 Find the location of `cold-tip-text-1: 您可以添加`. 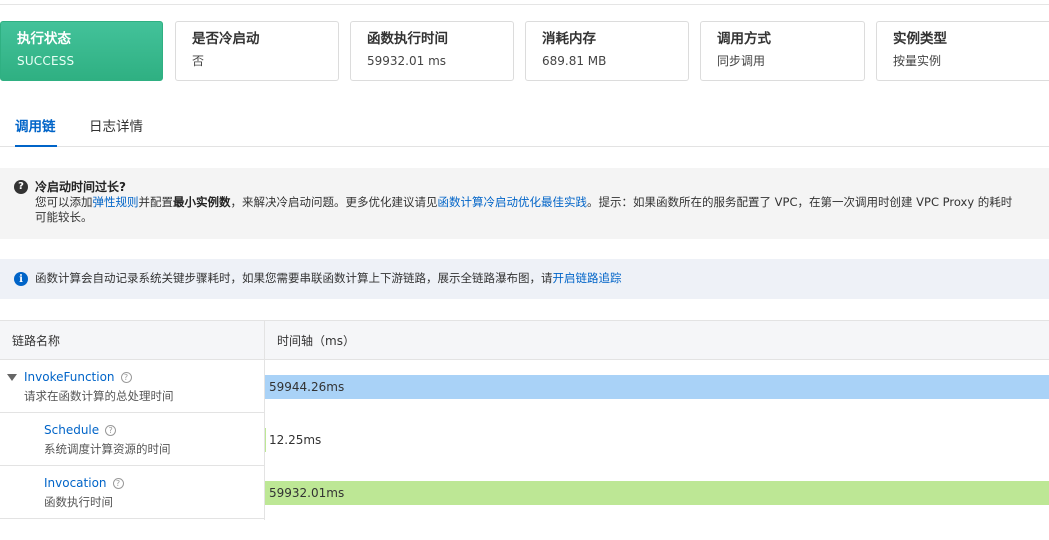

cold-tip-text-1: 您可以添加 is located at coordinates (64, 202).